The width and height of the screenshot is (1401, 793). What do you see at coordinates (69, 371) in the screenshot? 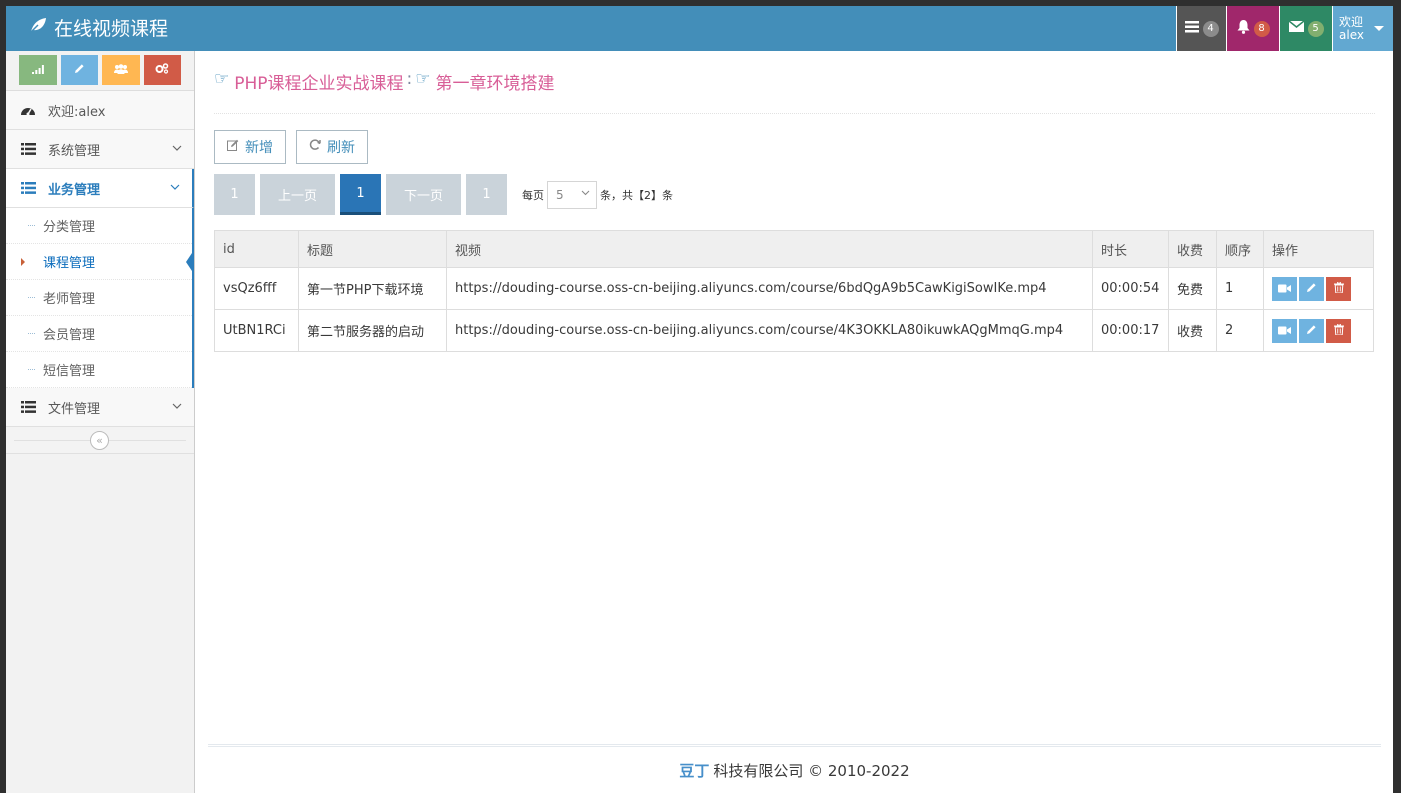
I see `submenu-item-label: 短信管理` at bounding box center [69, 371].